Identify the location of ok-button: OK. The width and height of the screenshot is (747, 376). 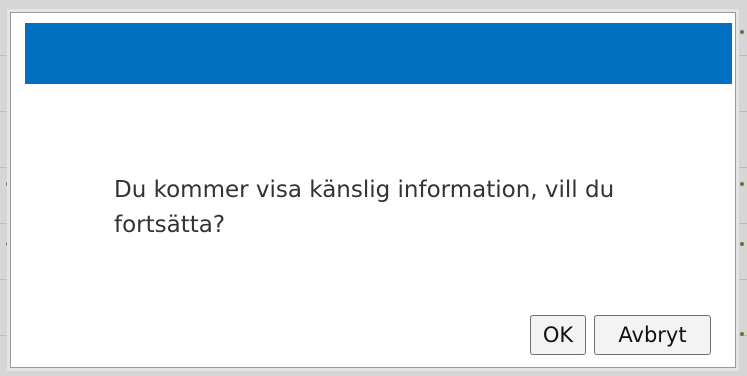
(558, 335).